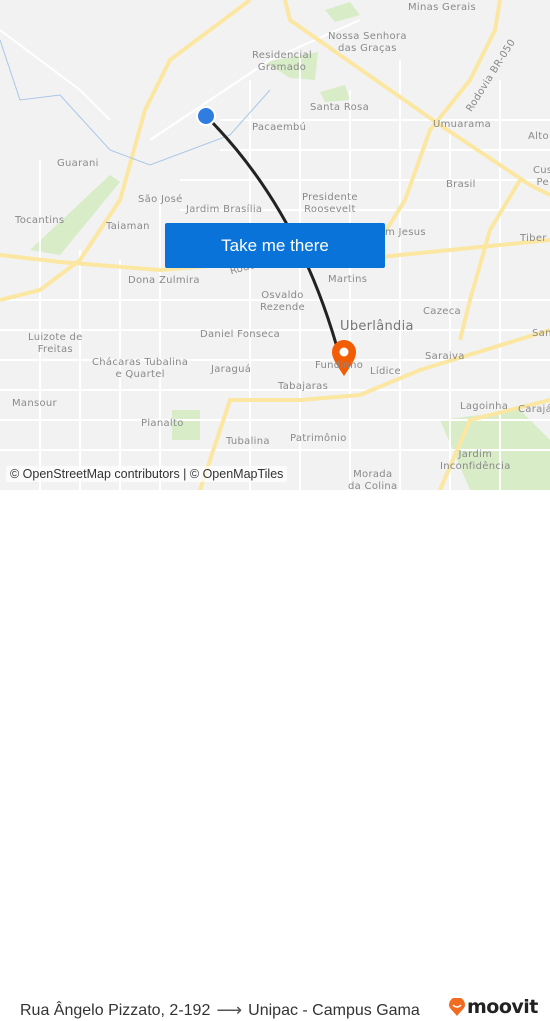  Describe the element at coordinates (461, 184) in the screenshot. I see `map-label: Brasil` at that location.